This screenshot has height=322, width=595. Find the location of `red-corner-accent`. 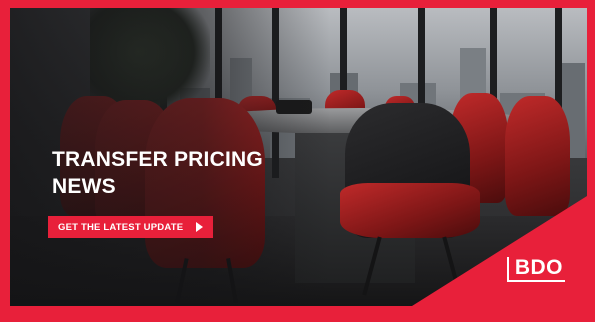

red-corner-accent is located at coordinates (499, 251).